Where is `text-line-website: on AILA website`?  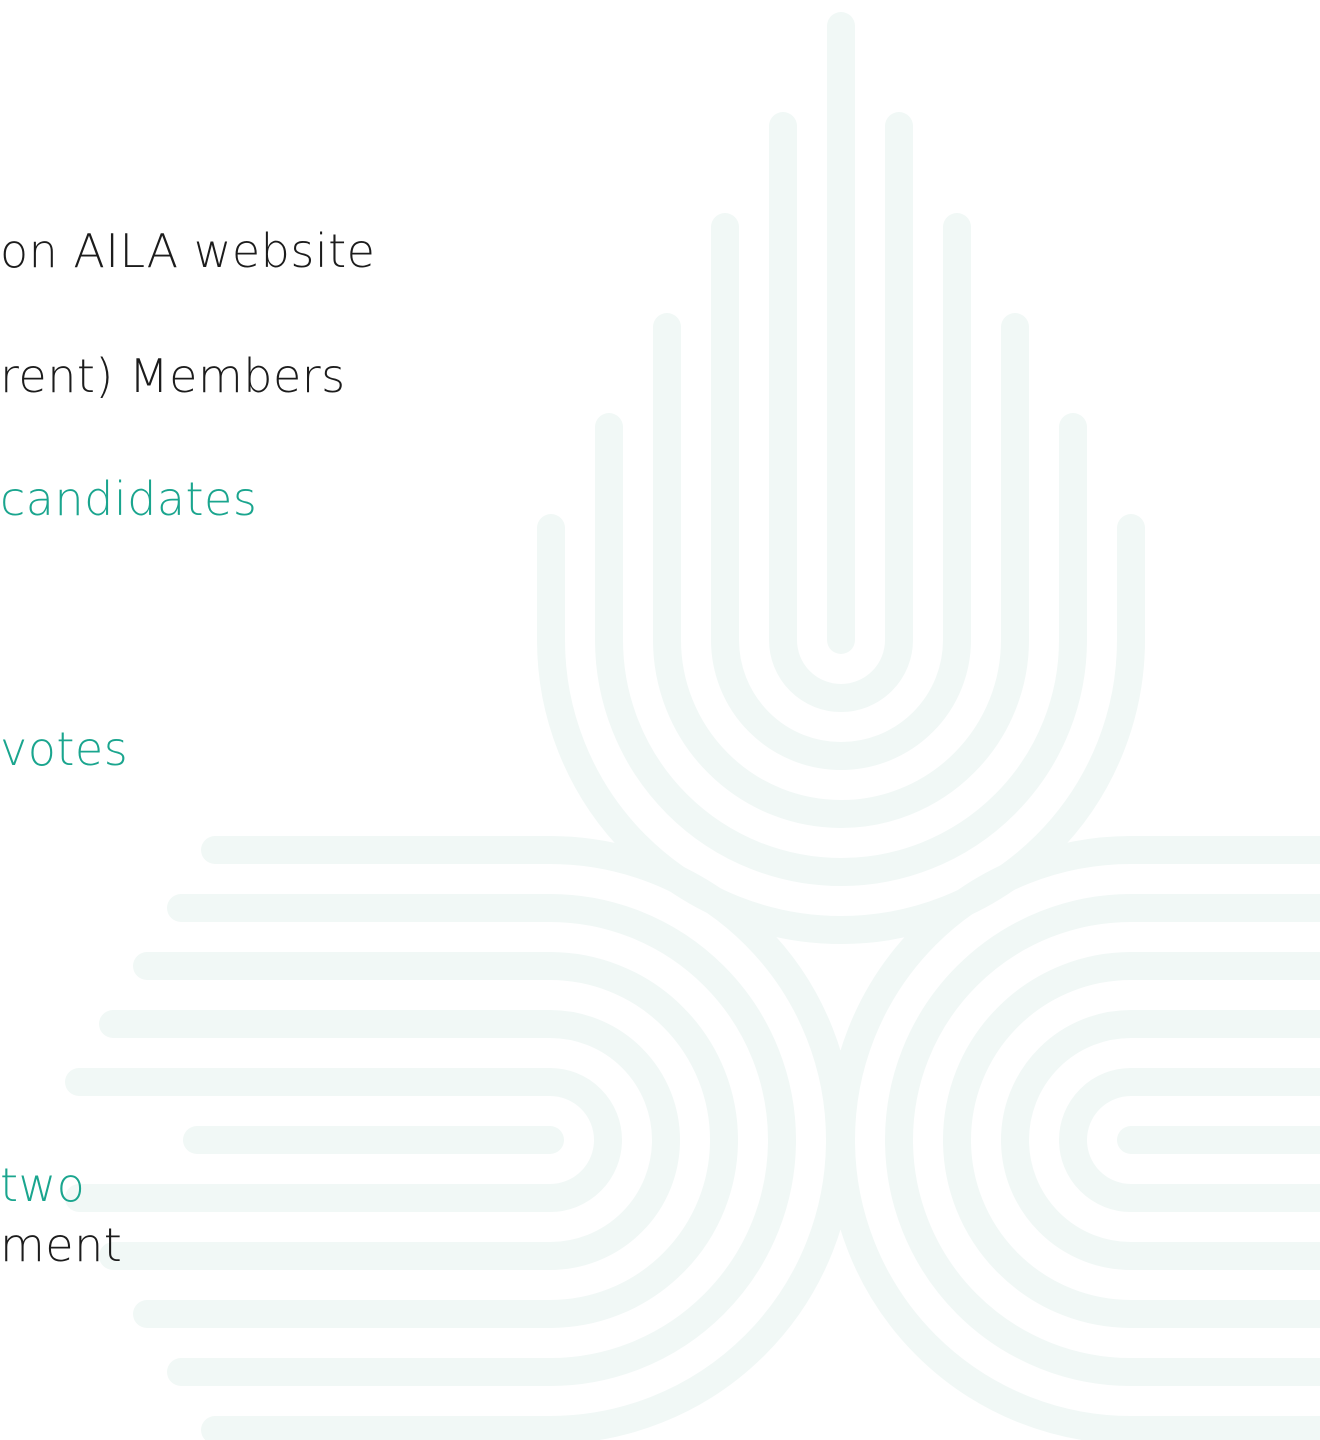
text-line-website: on AILA website is located at coordinates (188, 251).